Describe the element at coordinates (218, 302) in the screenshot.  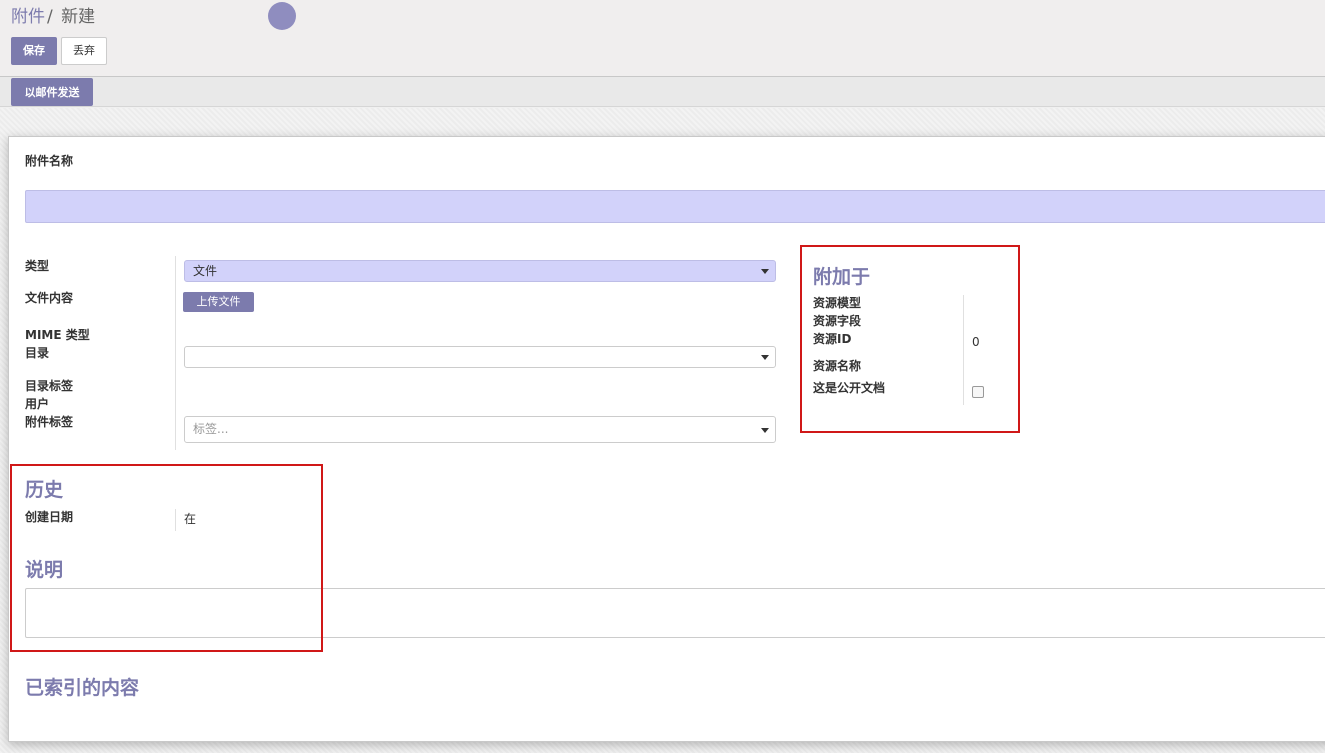
I see `upload-file-button: 上传文件` at that location.